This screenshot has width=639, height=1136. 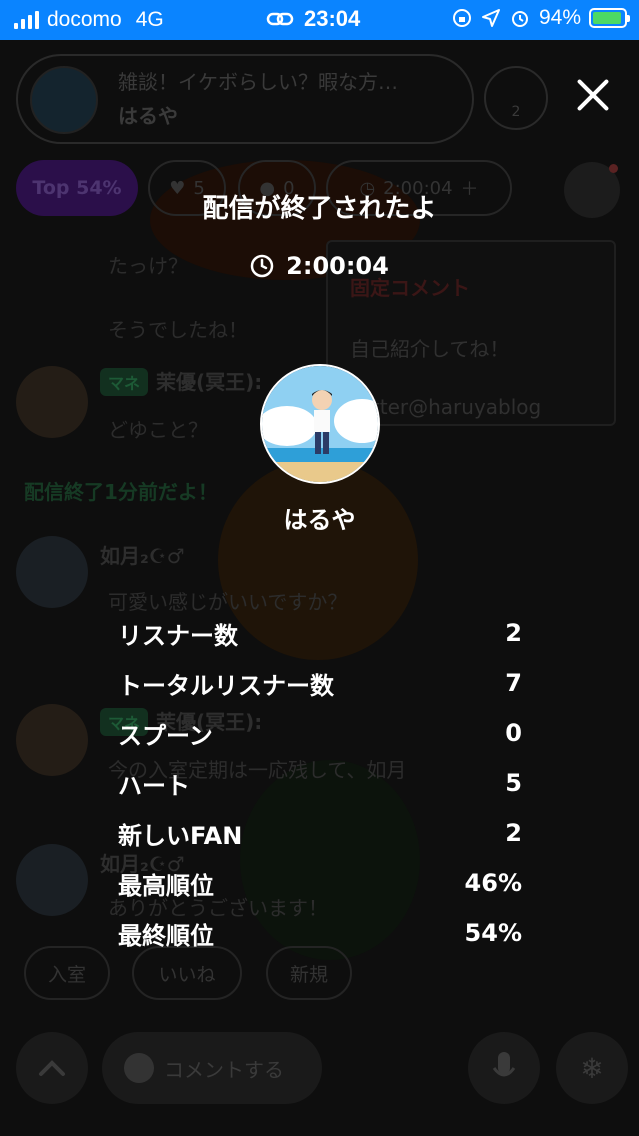 What do you see at coordinates (320, 733) in the screenshot?
I see `stat-row: スプーン 0` at bounding box center [320, 733].